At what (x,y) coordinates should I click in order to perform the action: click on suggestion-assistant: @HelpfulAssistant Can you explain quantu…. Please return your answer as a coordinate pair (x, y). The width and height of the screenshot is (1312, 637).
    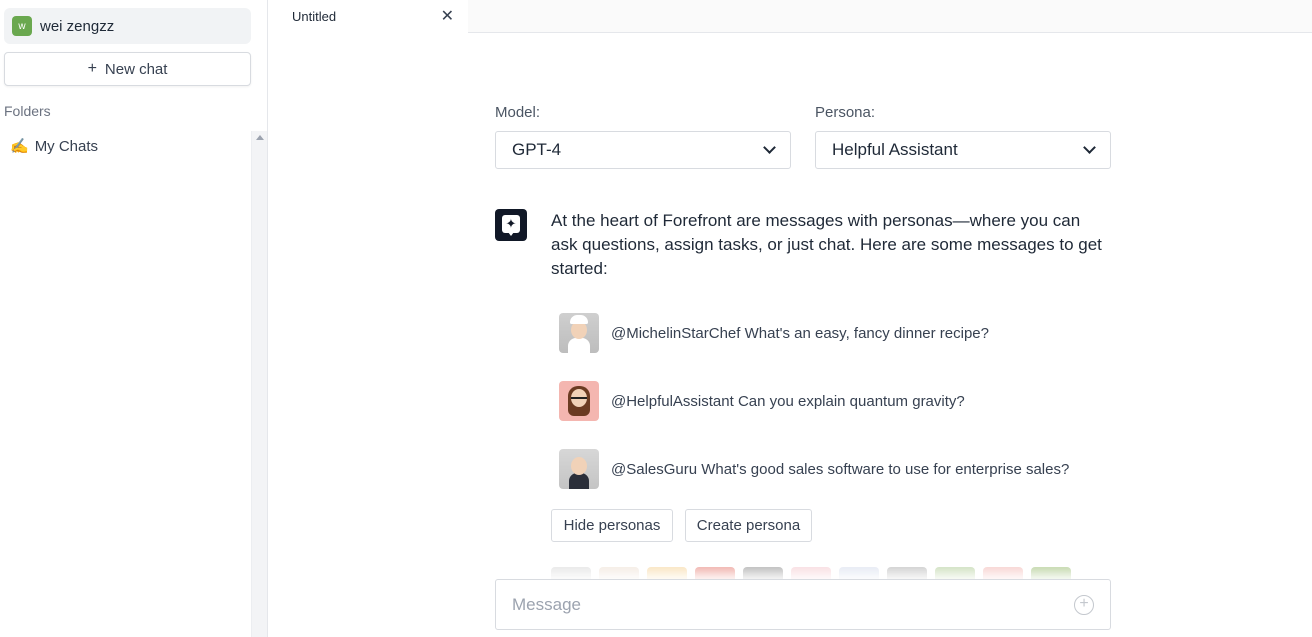
    Looking at the image, I should click on (762, 401).